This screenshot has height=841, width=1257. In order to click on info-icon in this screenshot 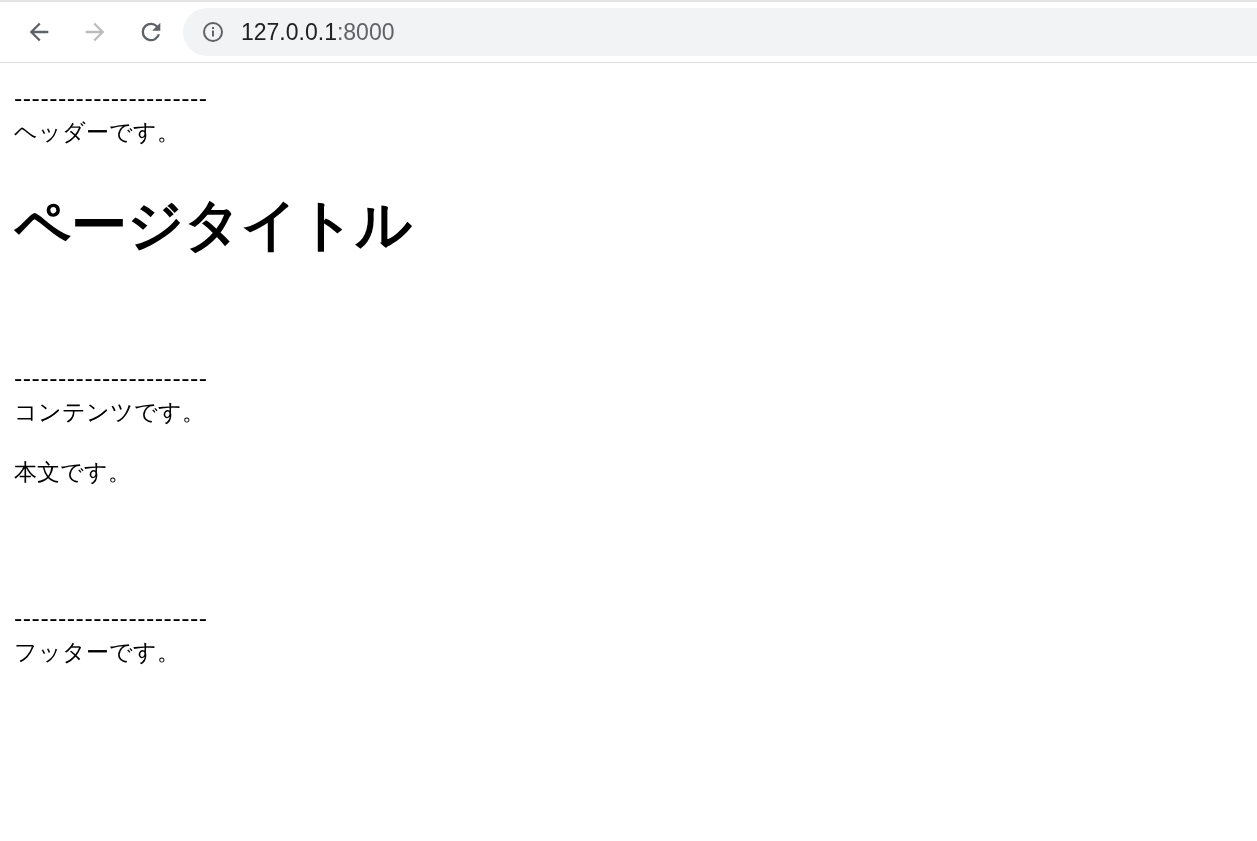, I will do `click(213, 32)`.